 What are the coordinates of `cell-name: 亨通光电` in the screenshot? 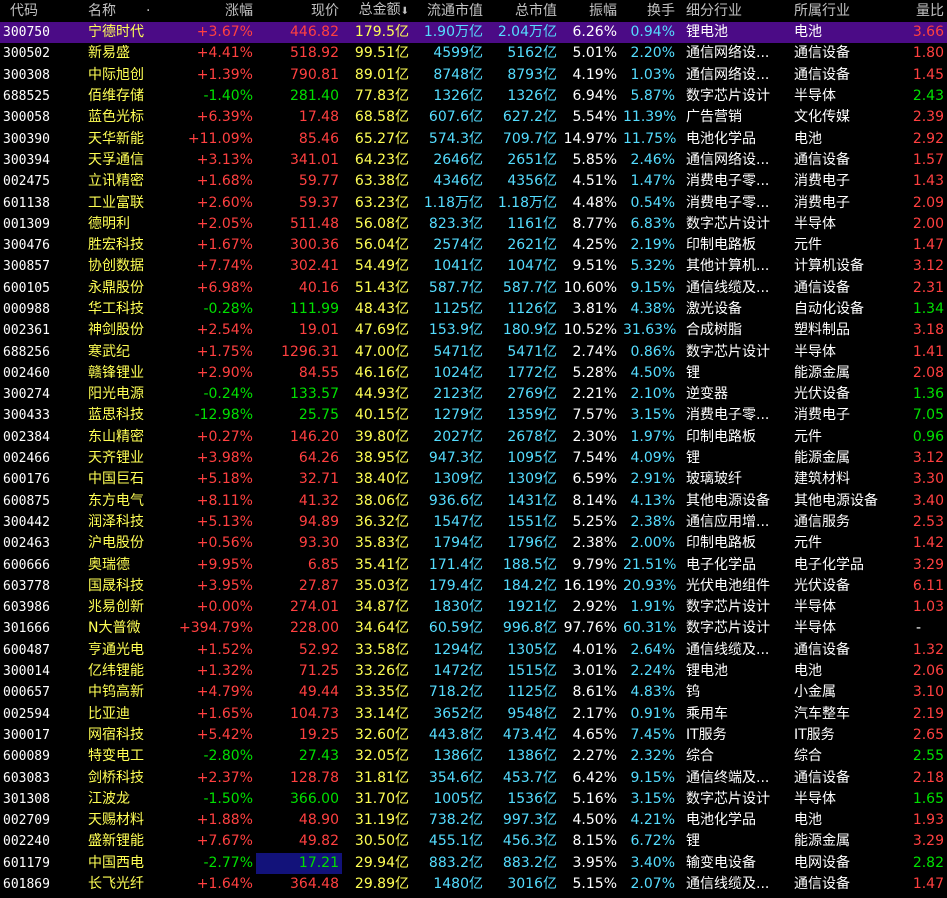 It's located at (116, 649).